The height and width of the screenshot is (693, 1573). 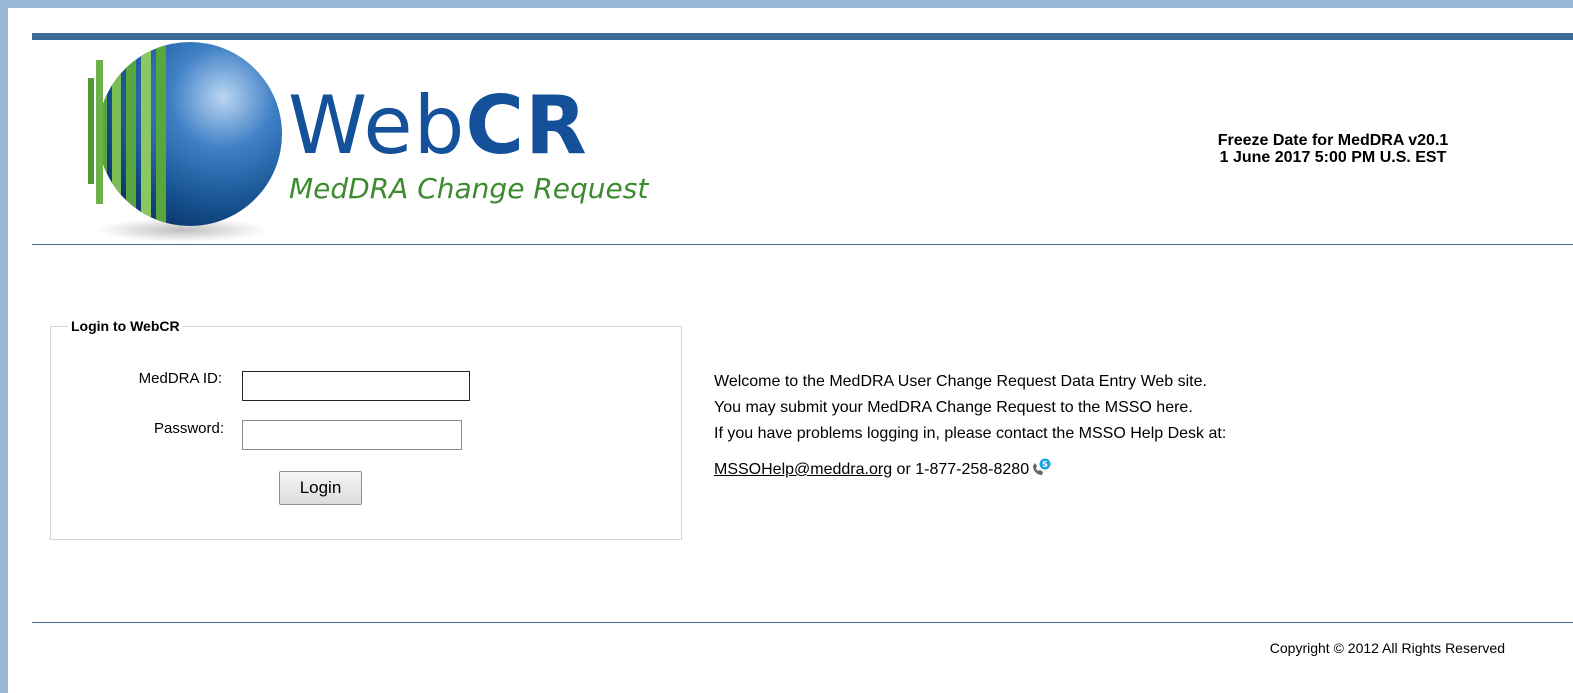 What do you see at coordinates (803, 469) in the screenshot?
I see `help-desk-email-link: MSSOHelp@meddra.org` at bounding box center [803, 469].